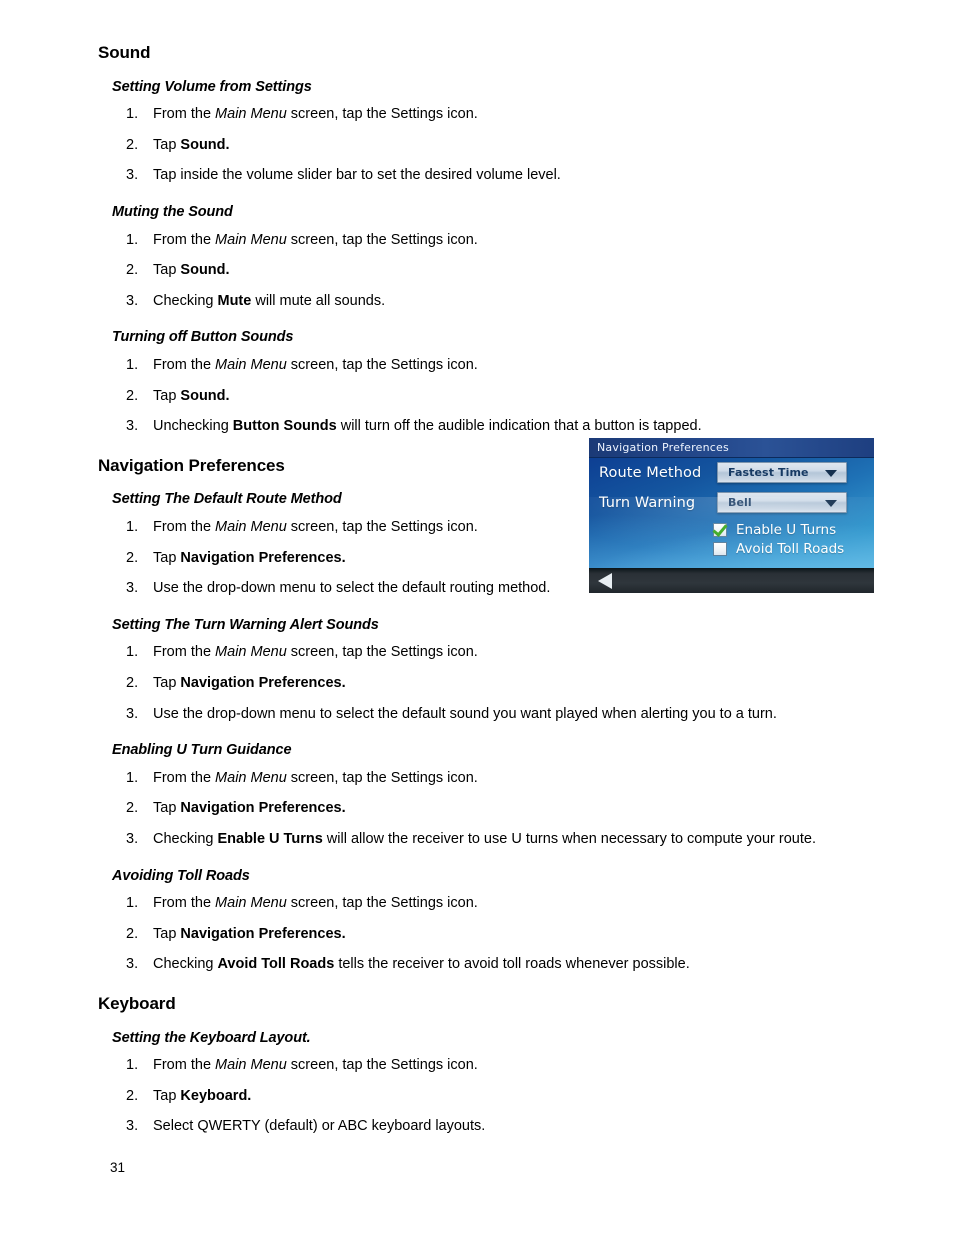 Image resolution: width=954 pixels, height=1235 pixels. I want to click on step-text: Tap Keyboard., so click(202, 1095).